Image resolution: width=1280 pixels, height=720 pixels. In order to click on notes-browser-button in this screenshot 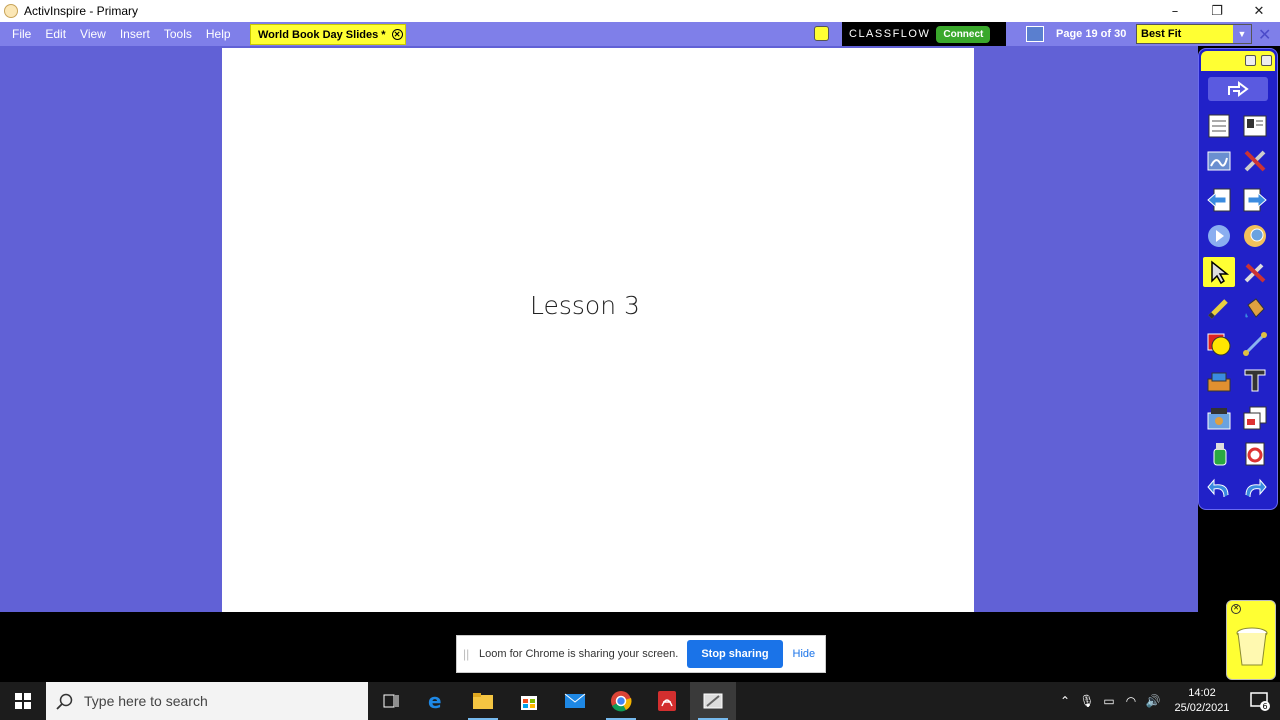, I will do `click(1219, 161)`.